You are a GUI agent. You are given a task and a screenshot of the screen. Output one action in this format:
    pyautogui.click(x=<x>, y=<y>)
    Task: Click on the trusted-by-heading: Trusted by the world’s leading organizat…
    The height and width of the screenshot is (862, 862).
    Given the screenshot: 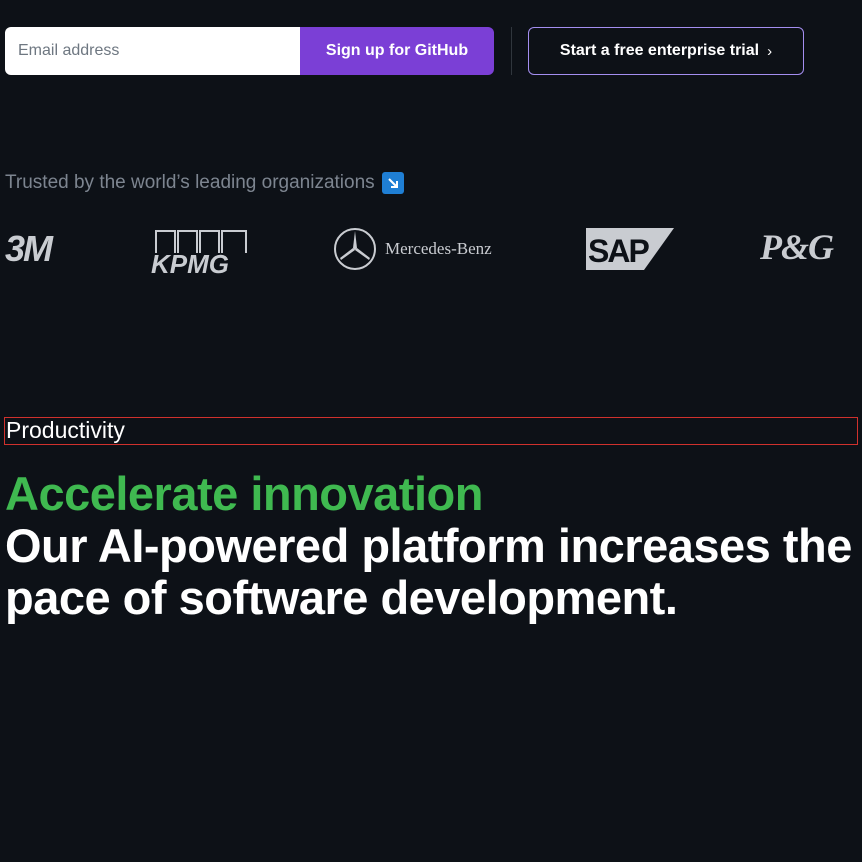 What is the action you would take?
    pyautogui.click(x=204, y=183)
    